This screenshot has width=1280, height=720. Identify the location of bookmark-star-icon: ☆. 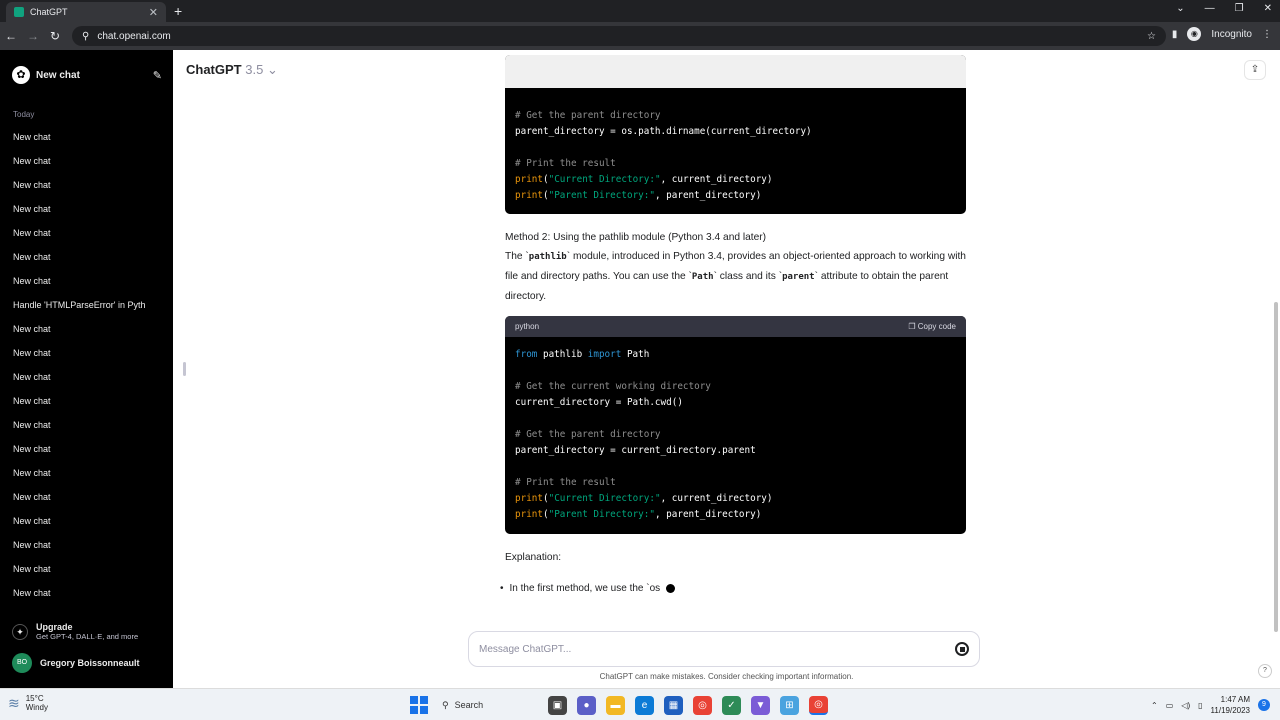
(1151, 36).